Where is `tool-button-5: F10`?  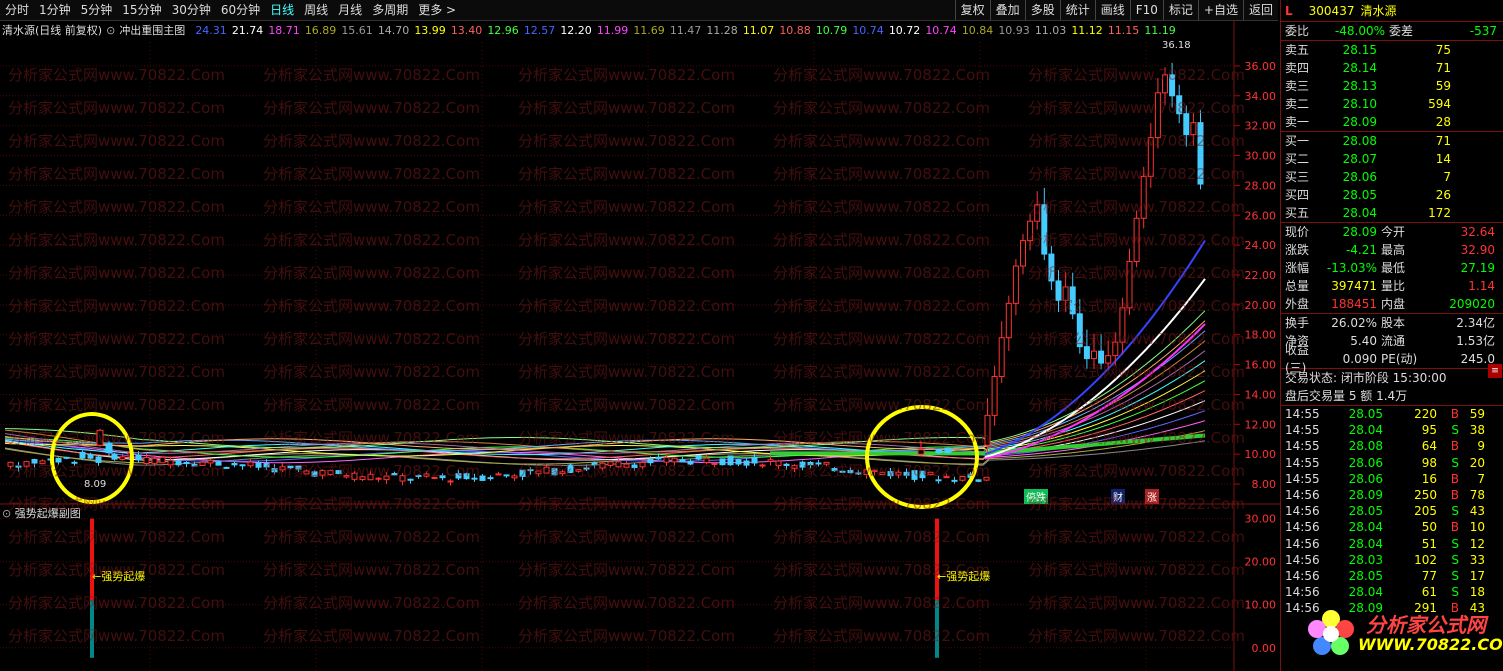
tool-button-5: F10 is located at coordinates (1146, 10).